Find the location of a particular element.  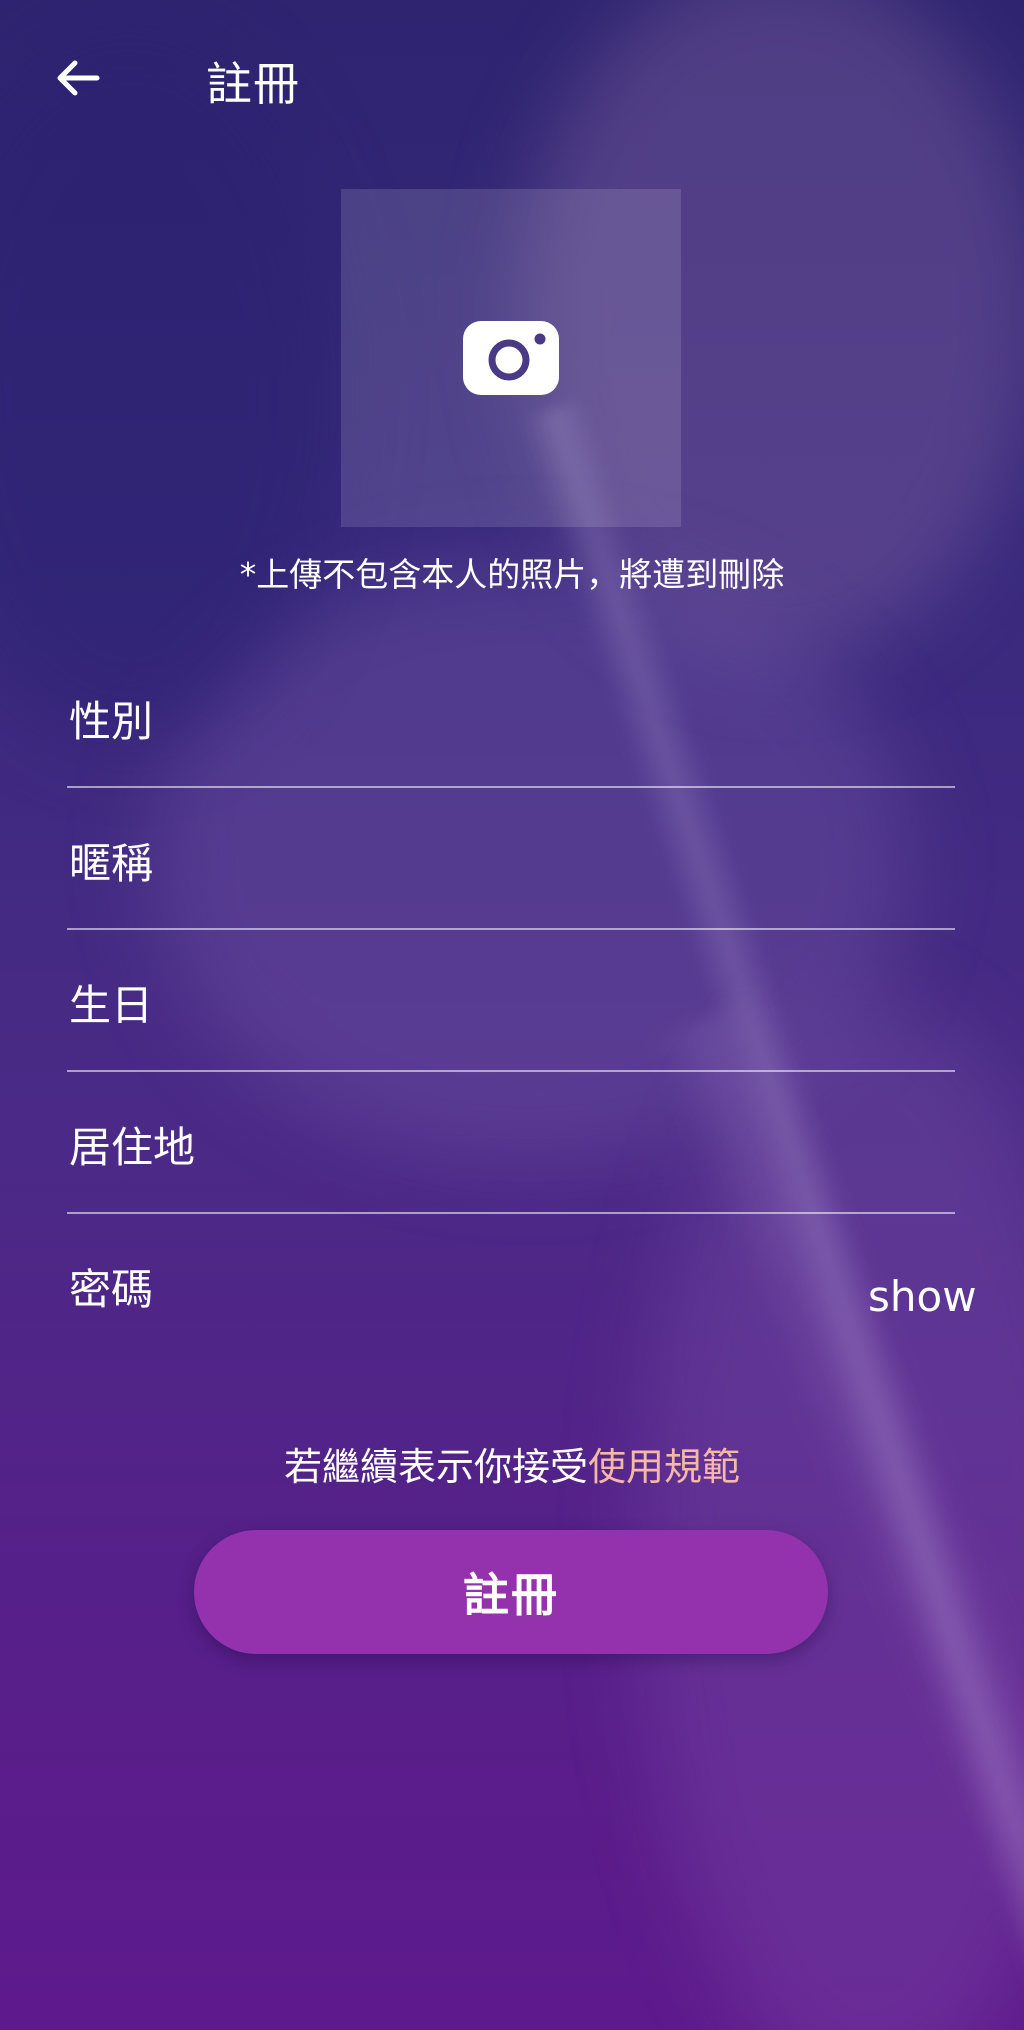

password-label: 密碼 is located at coordinates (111, 1289).